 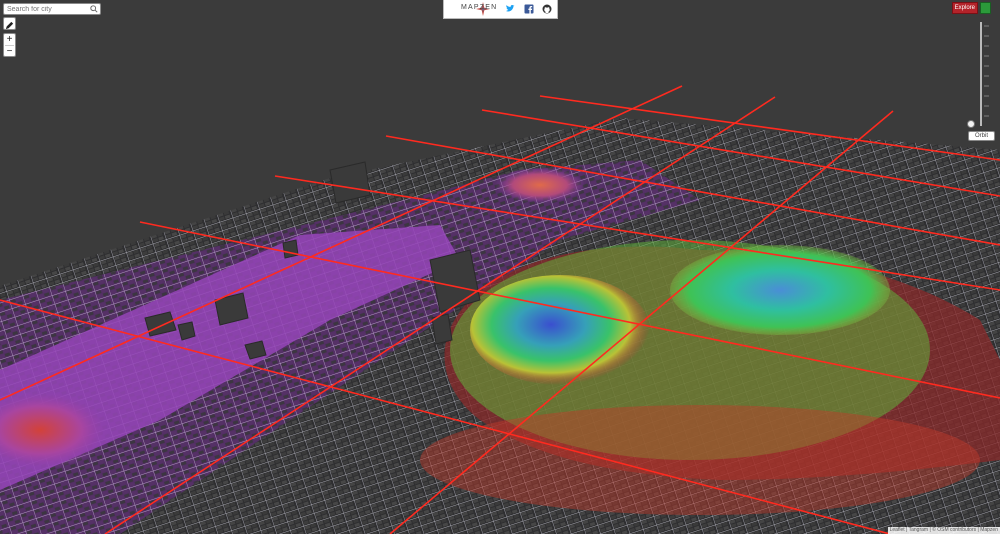 I want to click on lake-blue-right, so click(x=780, y=290).